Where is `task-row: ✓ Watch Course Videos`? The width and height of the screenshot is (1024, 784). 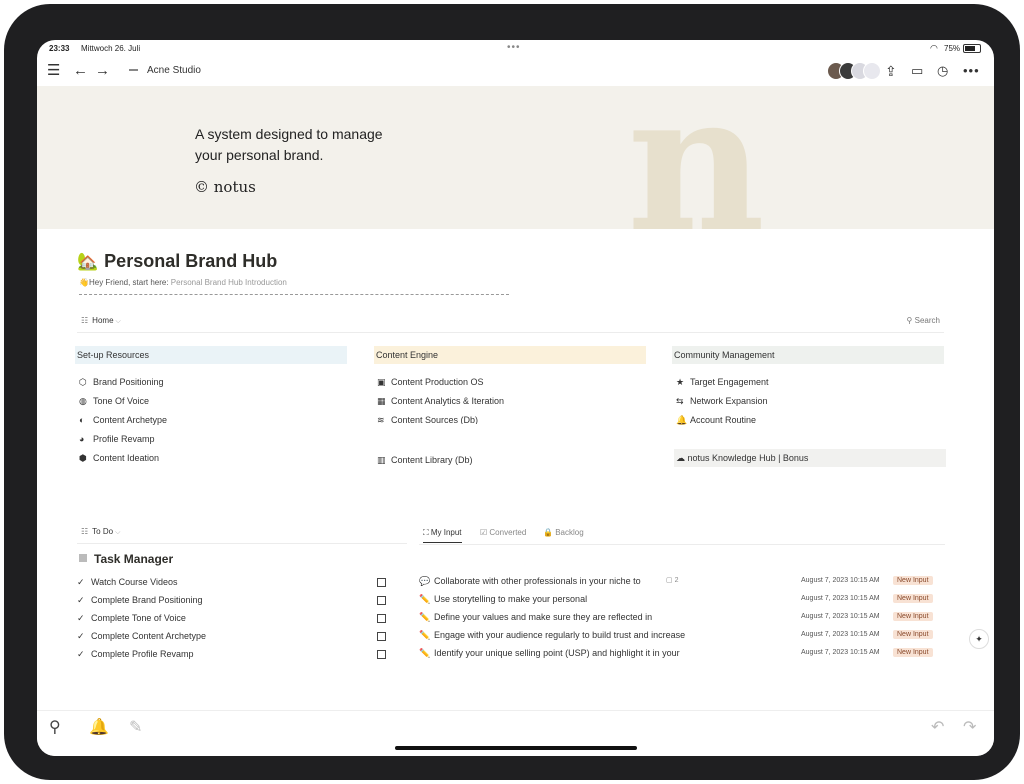
task-row: ✓ Watch Course Videos is located at coordinates (127, 582).